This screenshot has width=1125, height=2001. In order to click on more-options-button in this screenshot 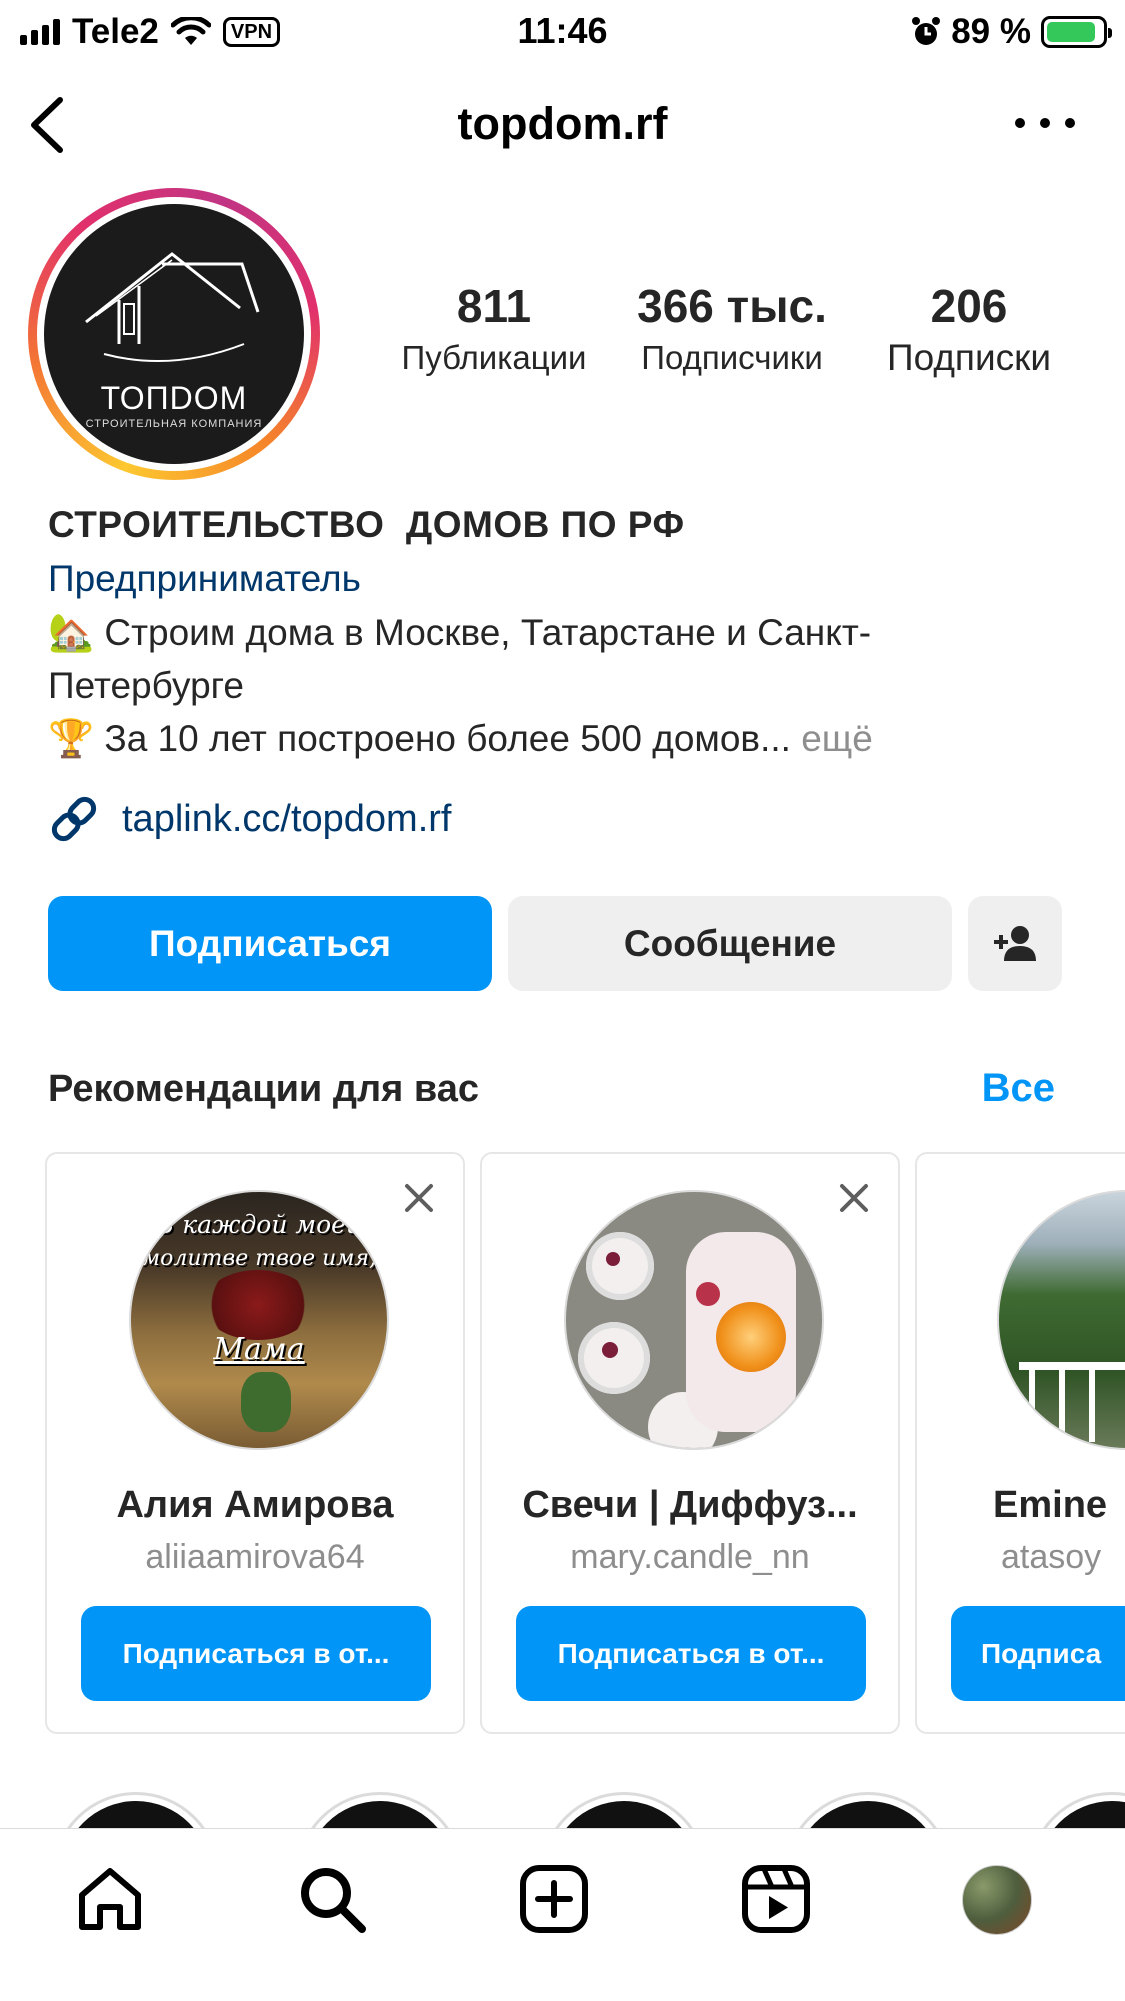, I will do `click(1045, 123)`.